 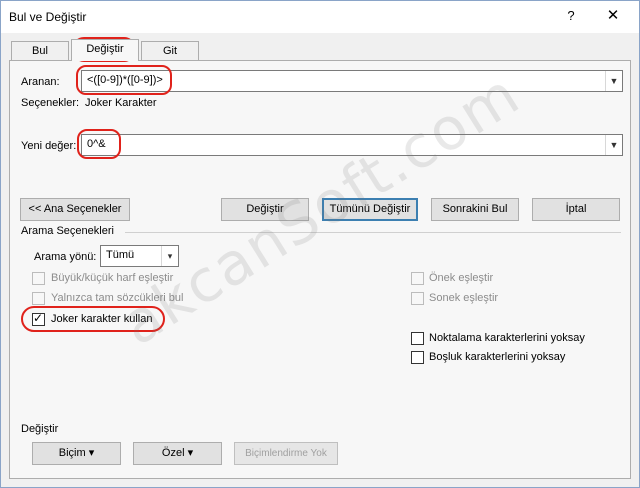 What do you see at coordinates (169, 256) in the screenshot?
I see `chevron-down-icon: ▾` at bounding box center [169, 256].